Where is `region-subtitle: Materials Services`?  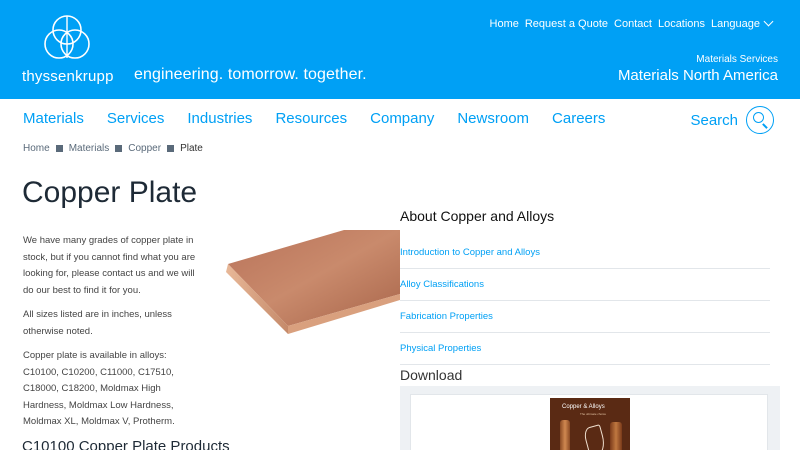
region-subtitle: Materials Services is located at coordinates (737, 59).